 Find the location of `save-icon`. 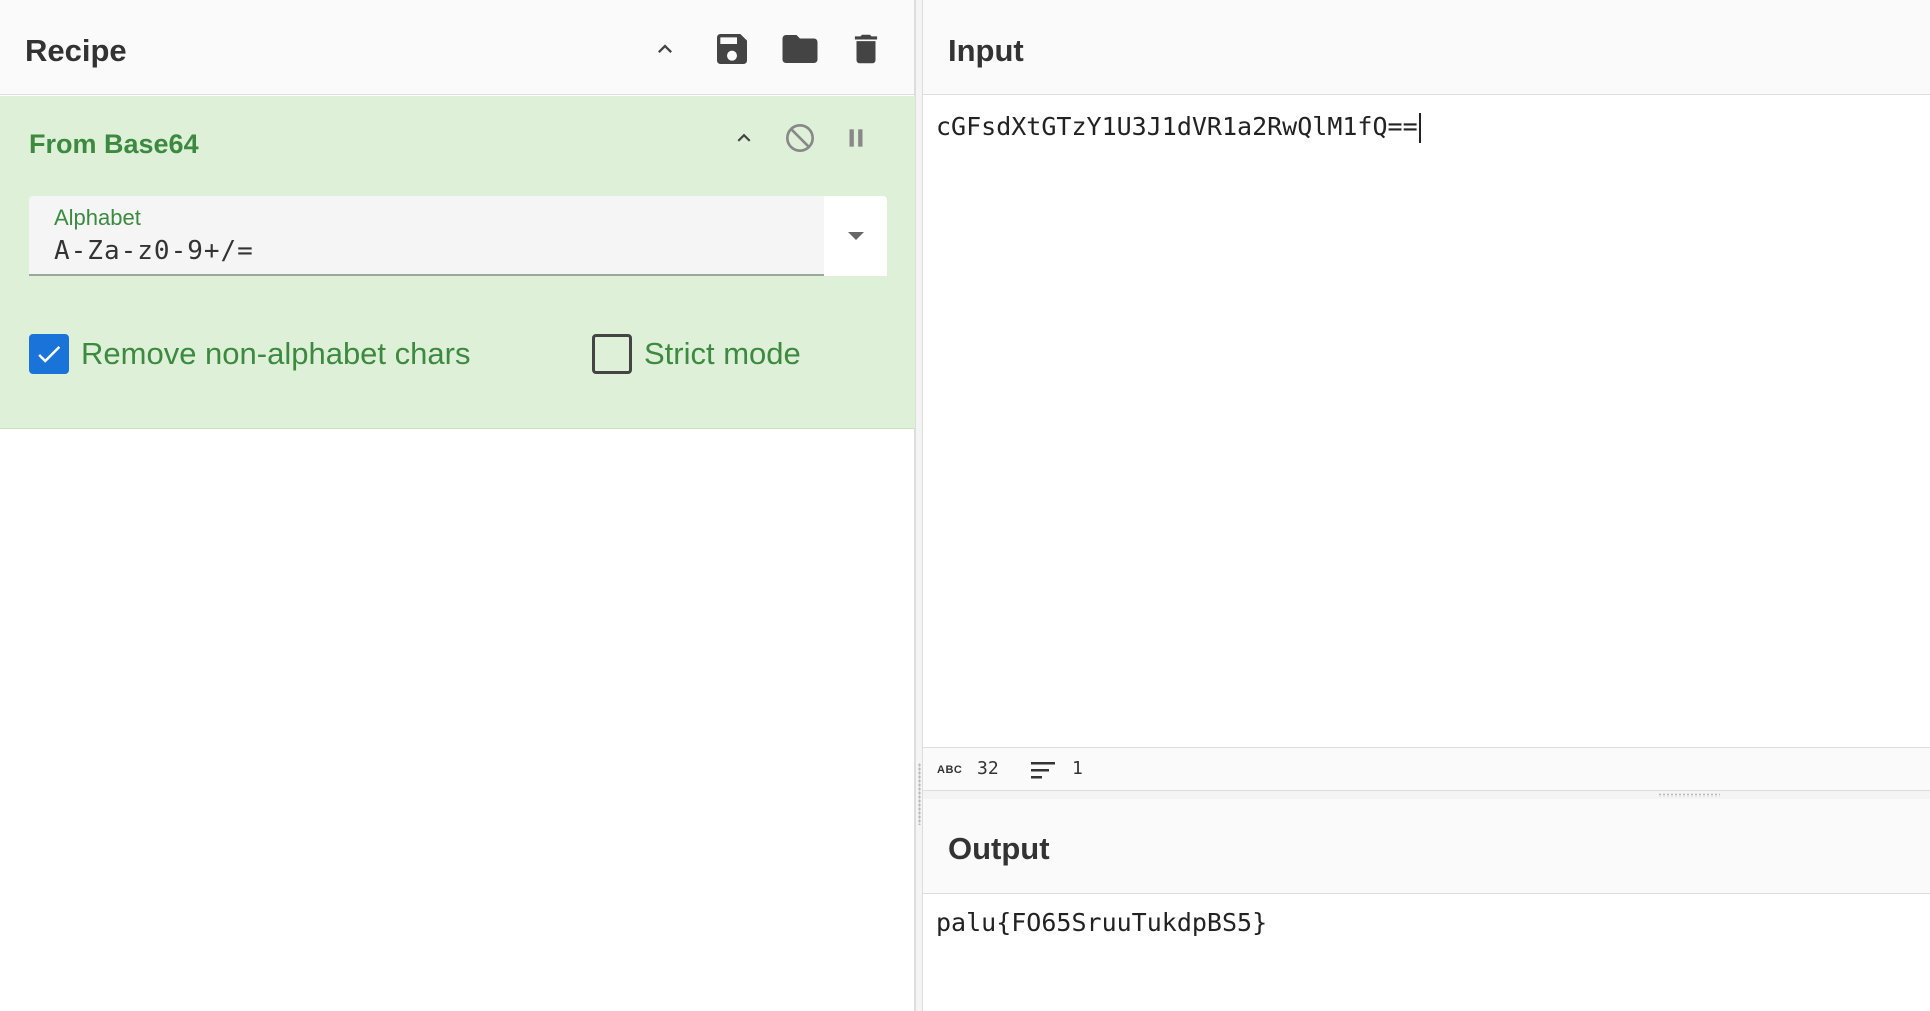

save-icon is located at coordinates (732, 49).